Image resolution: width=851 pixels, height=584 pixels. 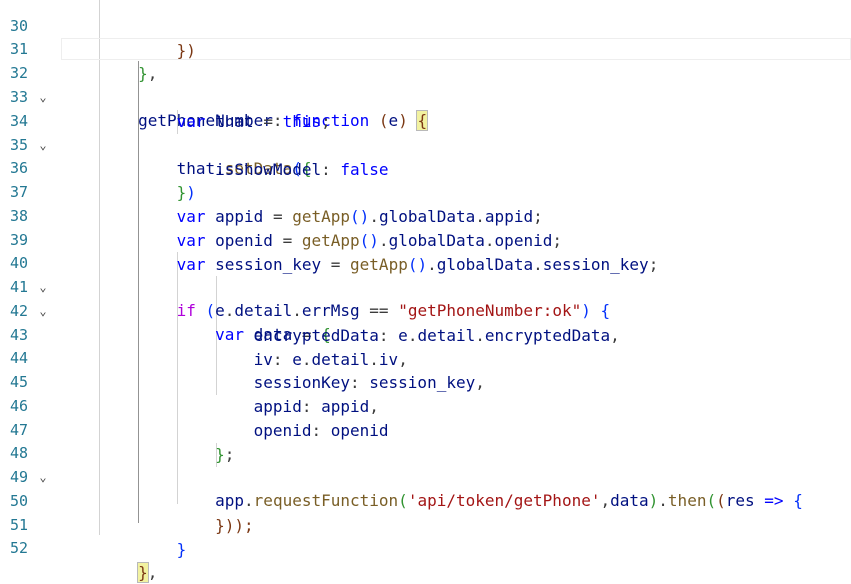 What do you see at coordinates (425, 381) in the screenshot?
I see `code-line: 45 appid: appid,` at bounding box center [425, 381].